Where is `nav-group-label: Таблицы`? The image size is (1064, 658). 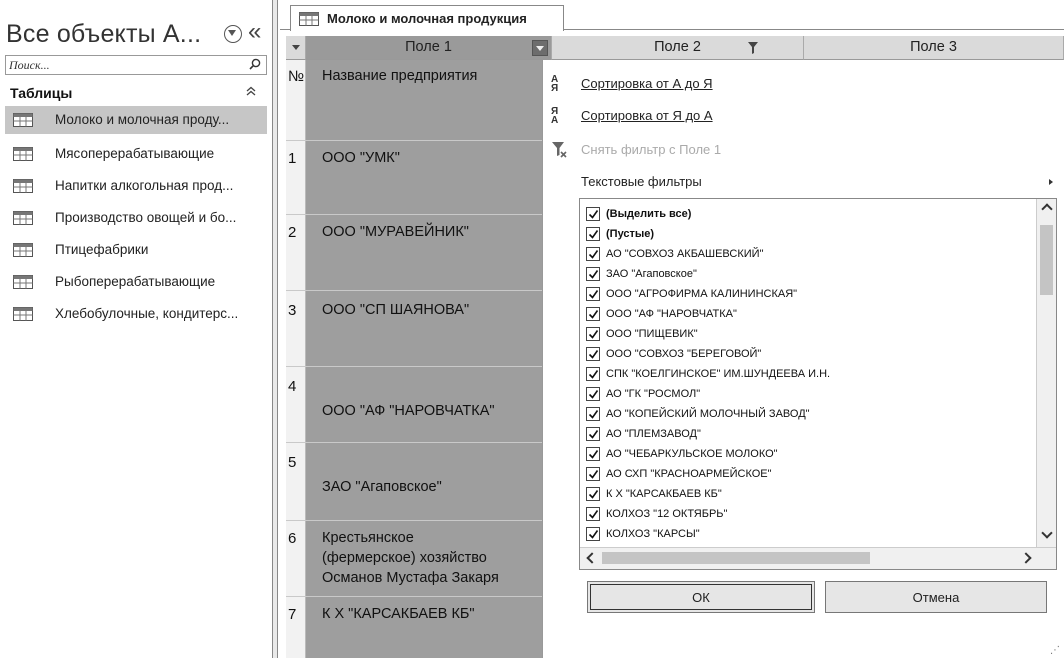
nav-group-label: Таблицы is located at coordinates (41, 93).